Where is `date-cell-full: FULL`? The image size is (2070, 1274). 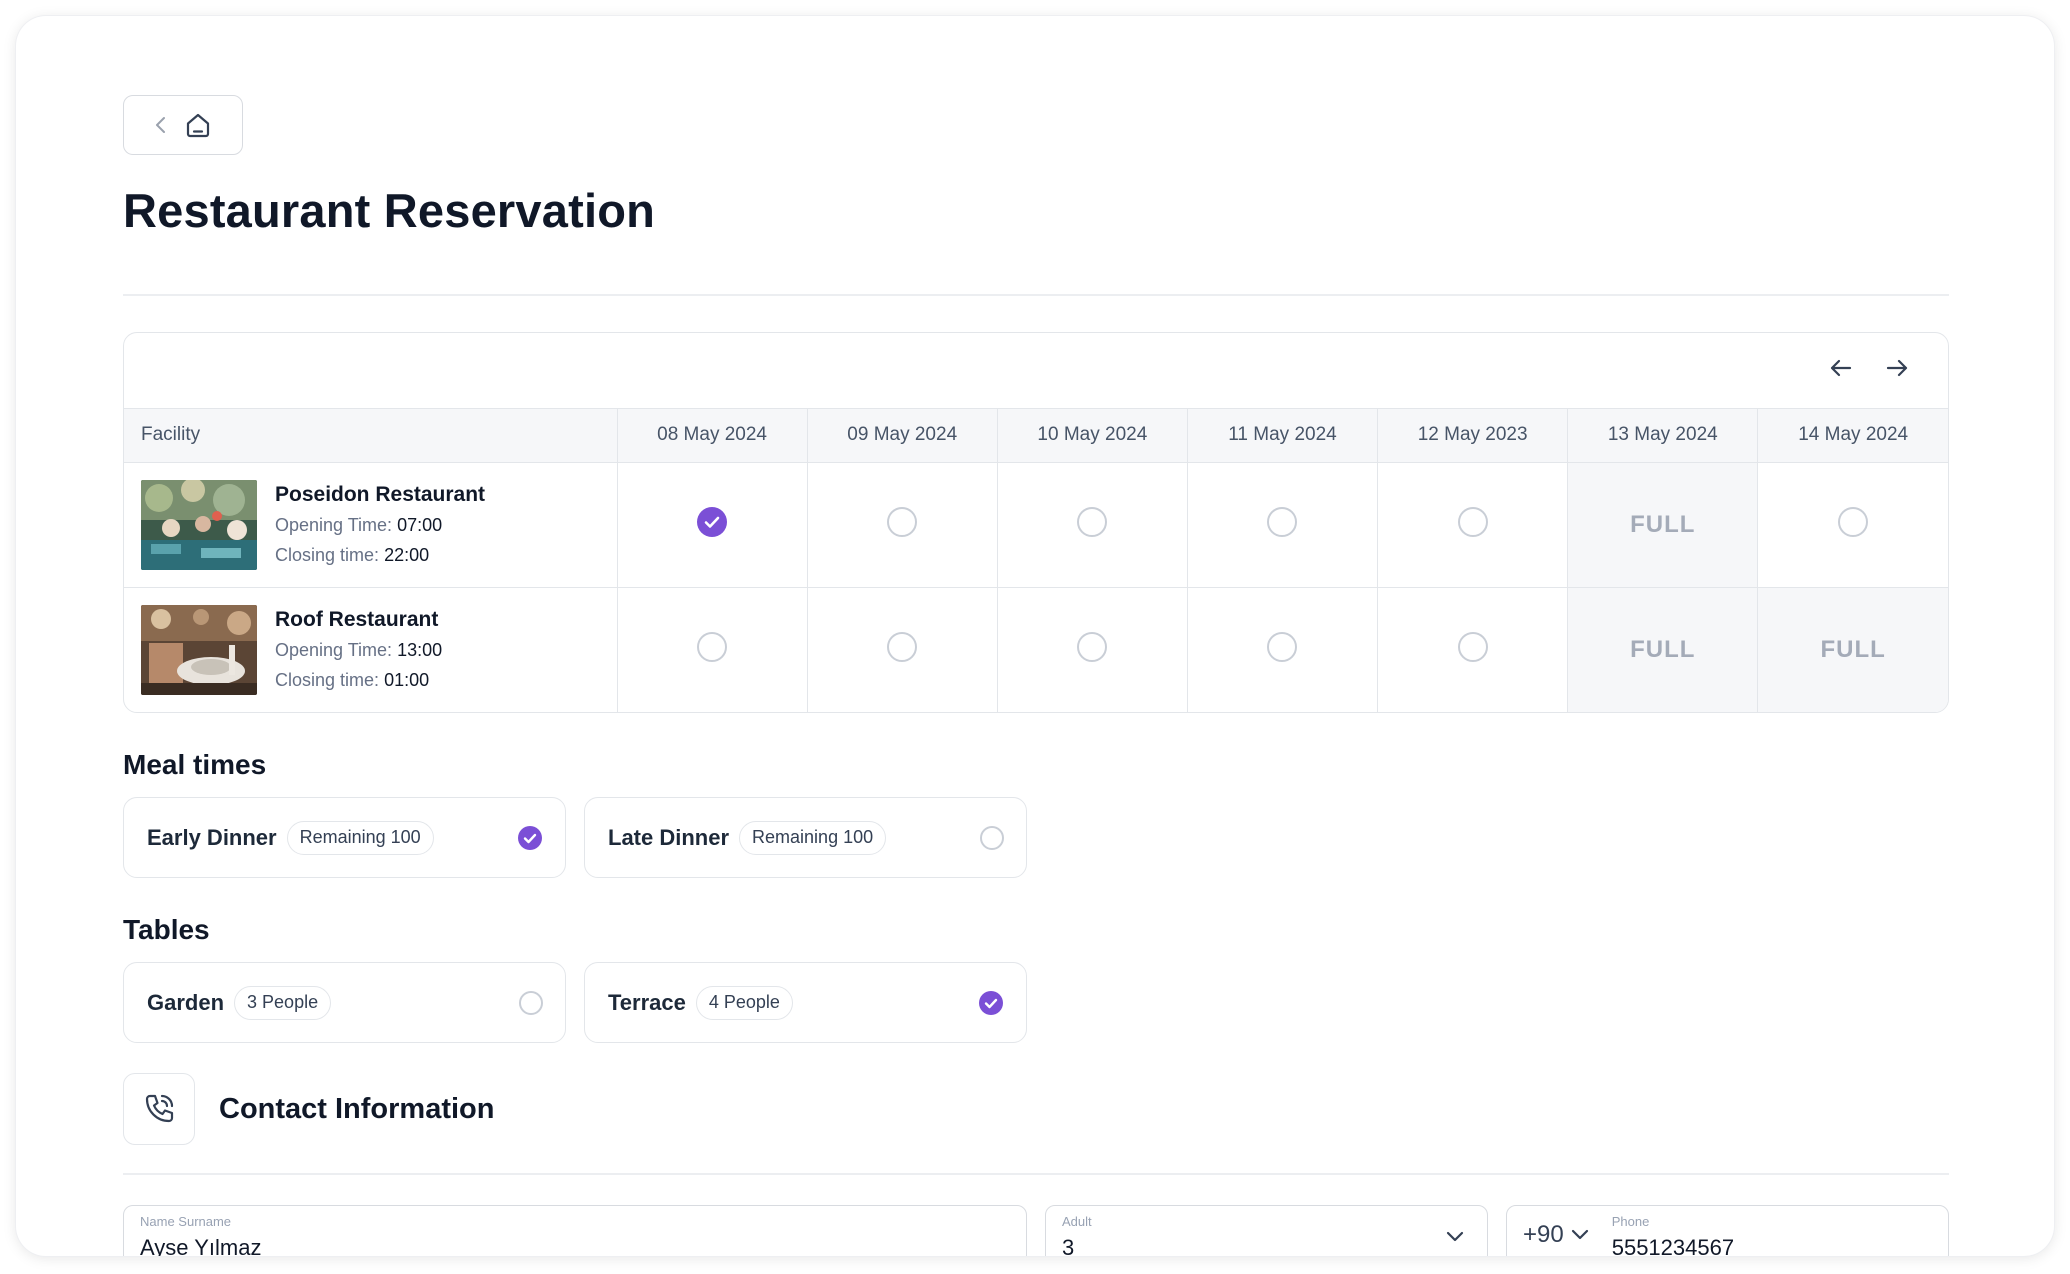 date-cell-full: FULL is located at coordinates (1663, 649).